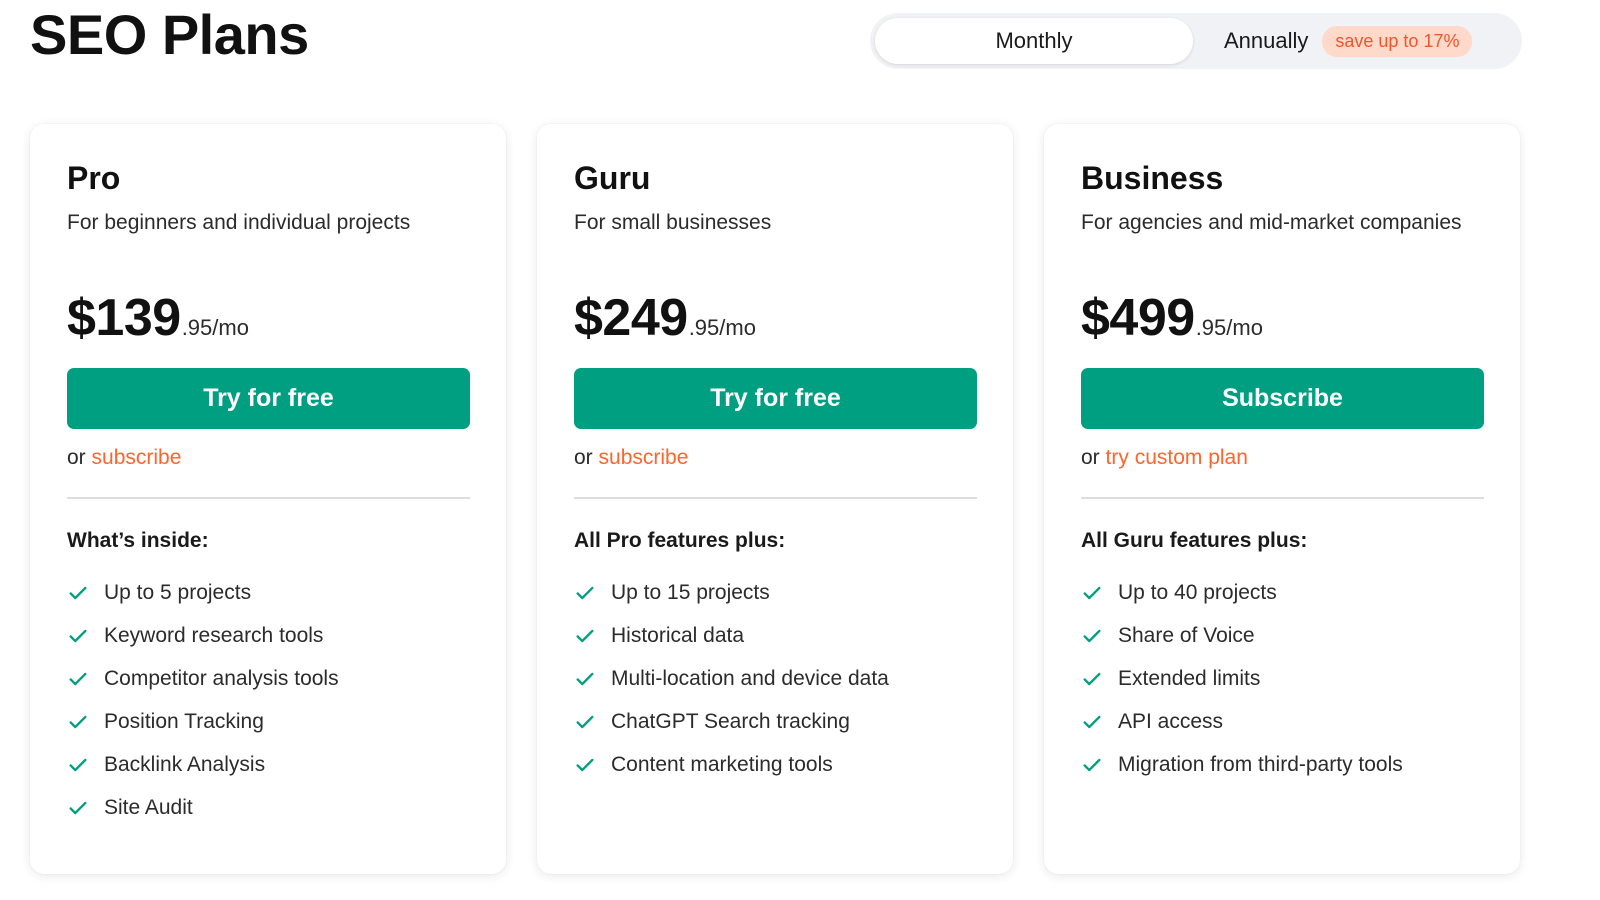 The width and height of the screenshot is (1600, 900). What do you see at coordinates (1282, 592) in the screenshot?
I see `feature-item: Up to 40 projects` at bounding box center [1282, 592].